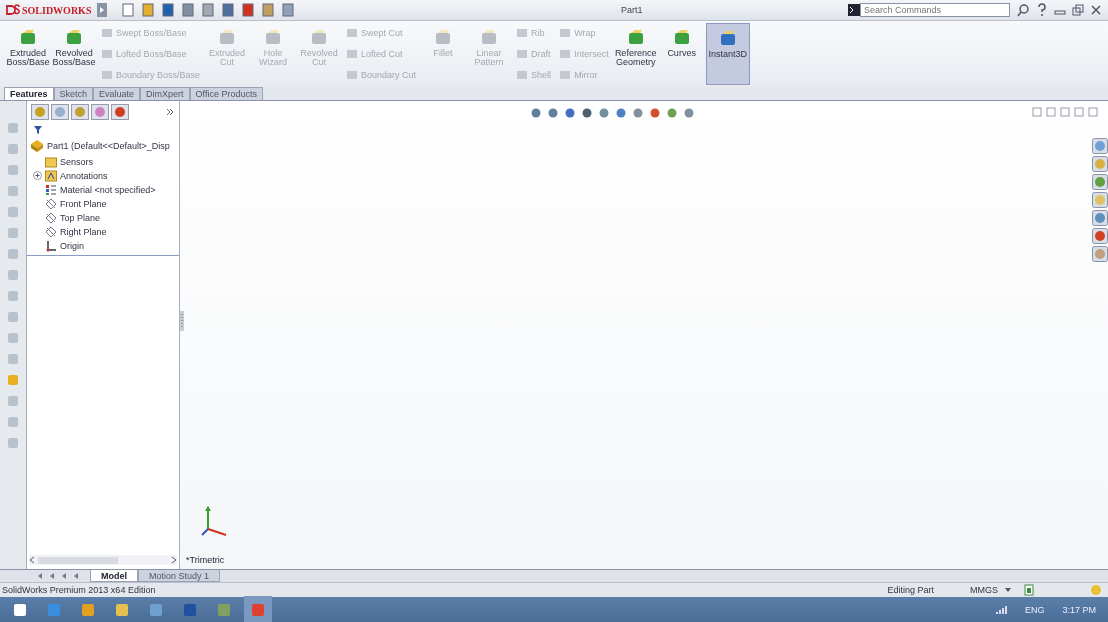 This screenshot has width=1108, height=622. I want to click on ribbon-button: Revolved Boss/Base, so click(74, 54).